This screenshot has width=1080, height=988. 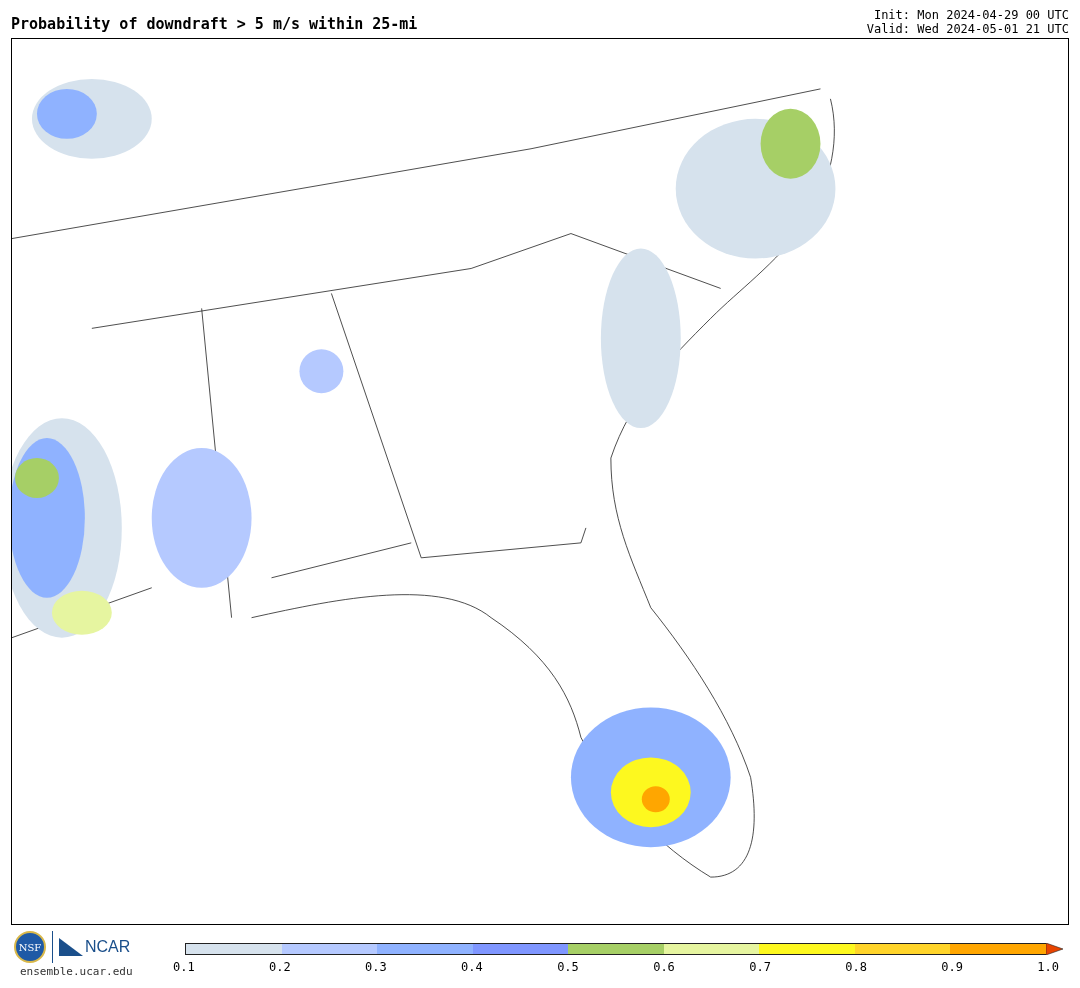 I want to click on colorbar-tick-label: 0.3, so click(x=376, y=967).